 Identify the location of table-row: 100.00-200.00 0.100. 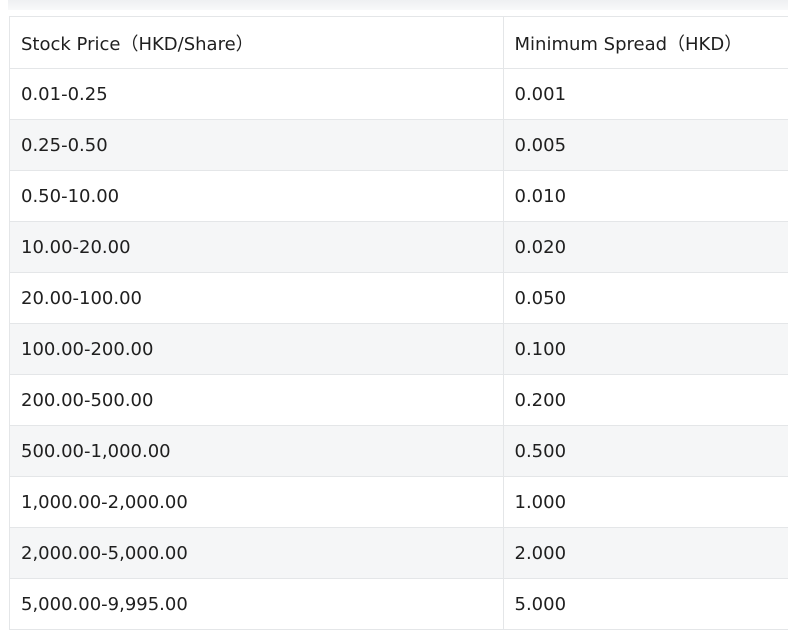
(399, 349).